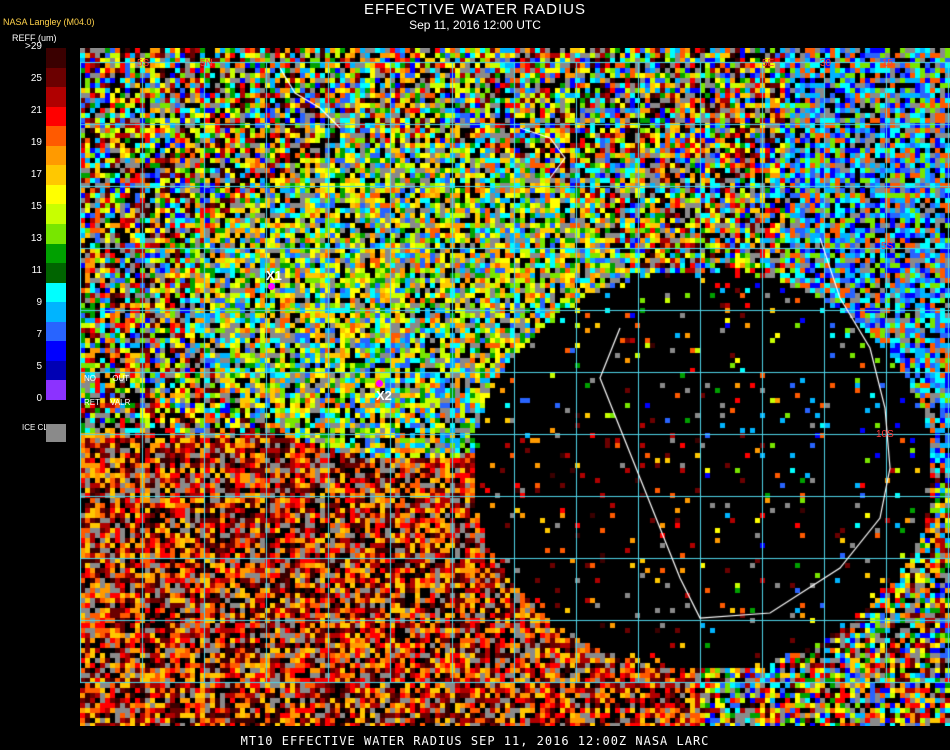 The image size is (950, 750). What do you see at coordinates (56, 433) in the screenshot?
I see `ice-cloud-swatch` at bounding box center [56, 433].